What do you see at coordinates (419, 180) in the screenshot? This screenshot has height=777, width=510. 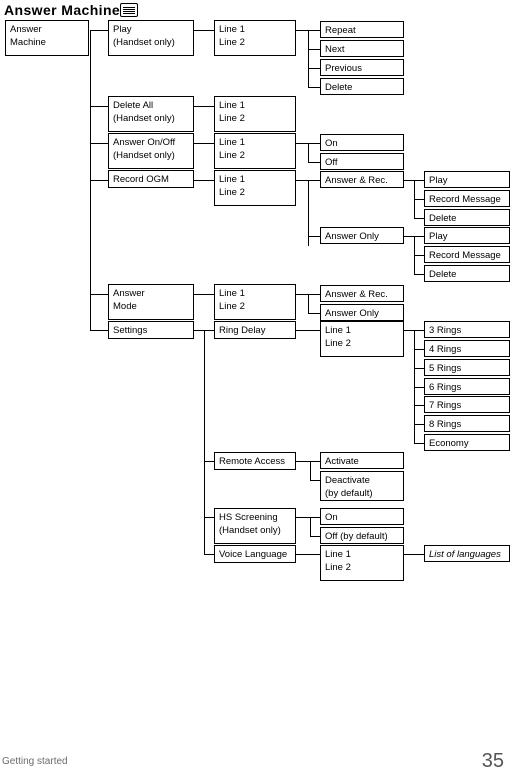 I see `connector-ogm-ar-play` at bounding box center [419, 180].